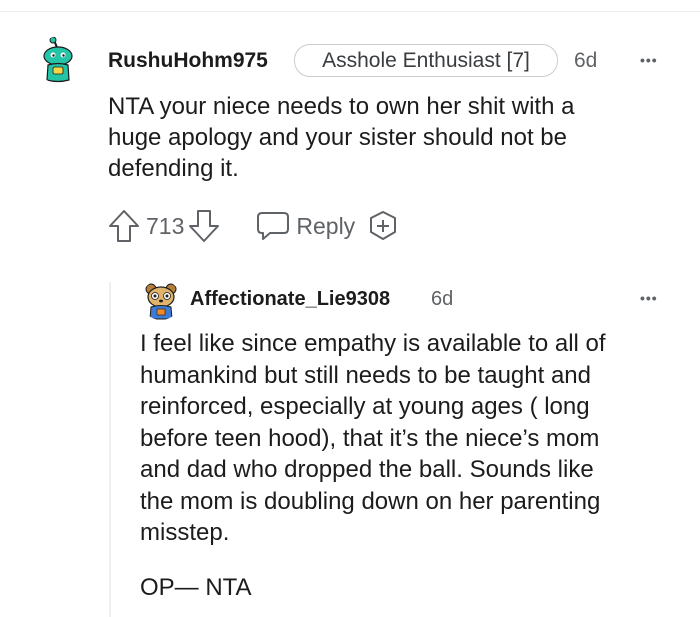 Image resolution: width=700 pixels, height=617 pixels. Describe the element at coordinates (196, 587) in the screenshot. I see `reply-signoff: OP— NTA` at that location.